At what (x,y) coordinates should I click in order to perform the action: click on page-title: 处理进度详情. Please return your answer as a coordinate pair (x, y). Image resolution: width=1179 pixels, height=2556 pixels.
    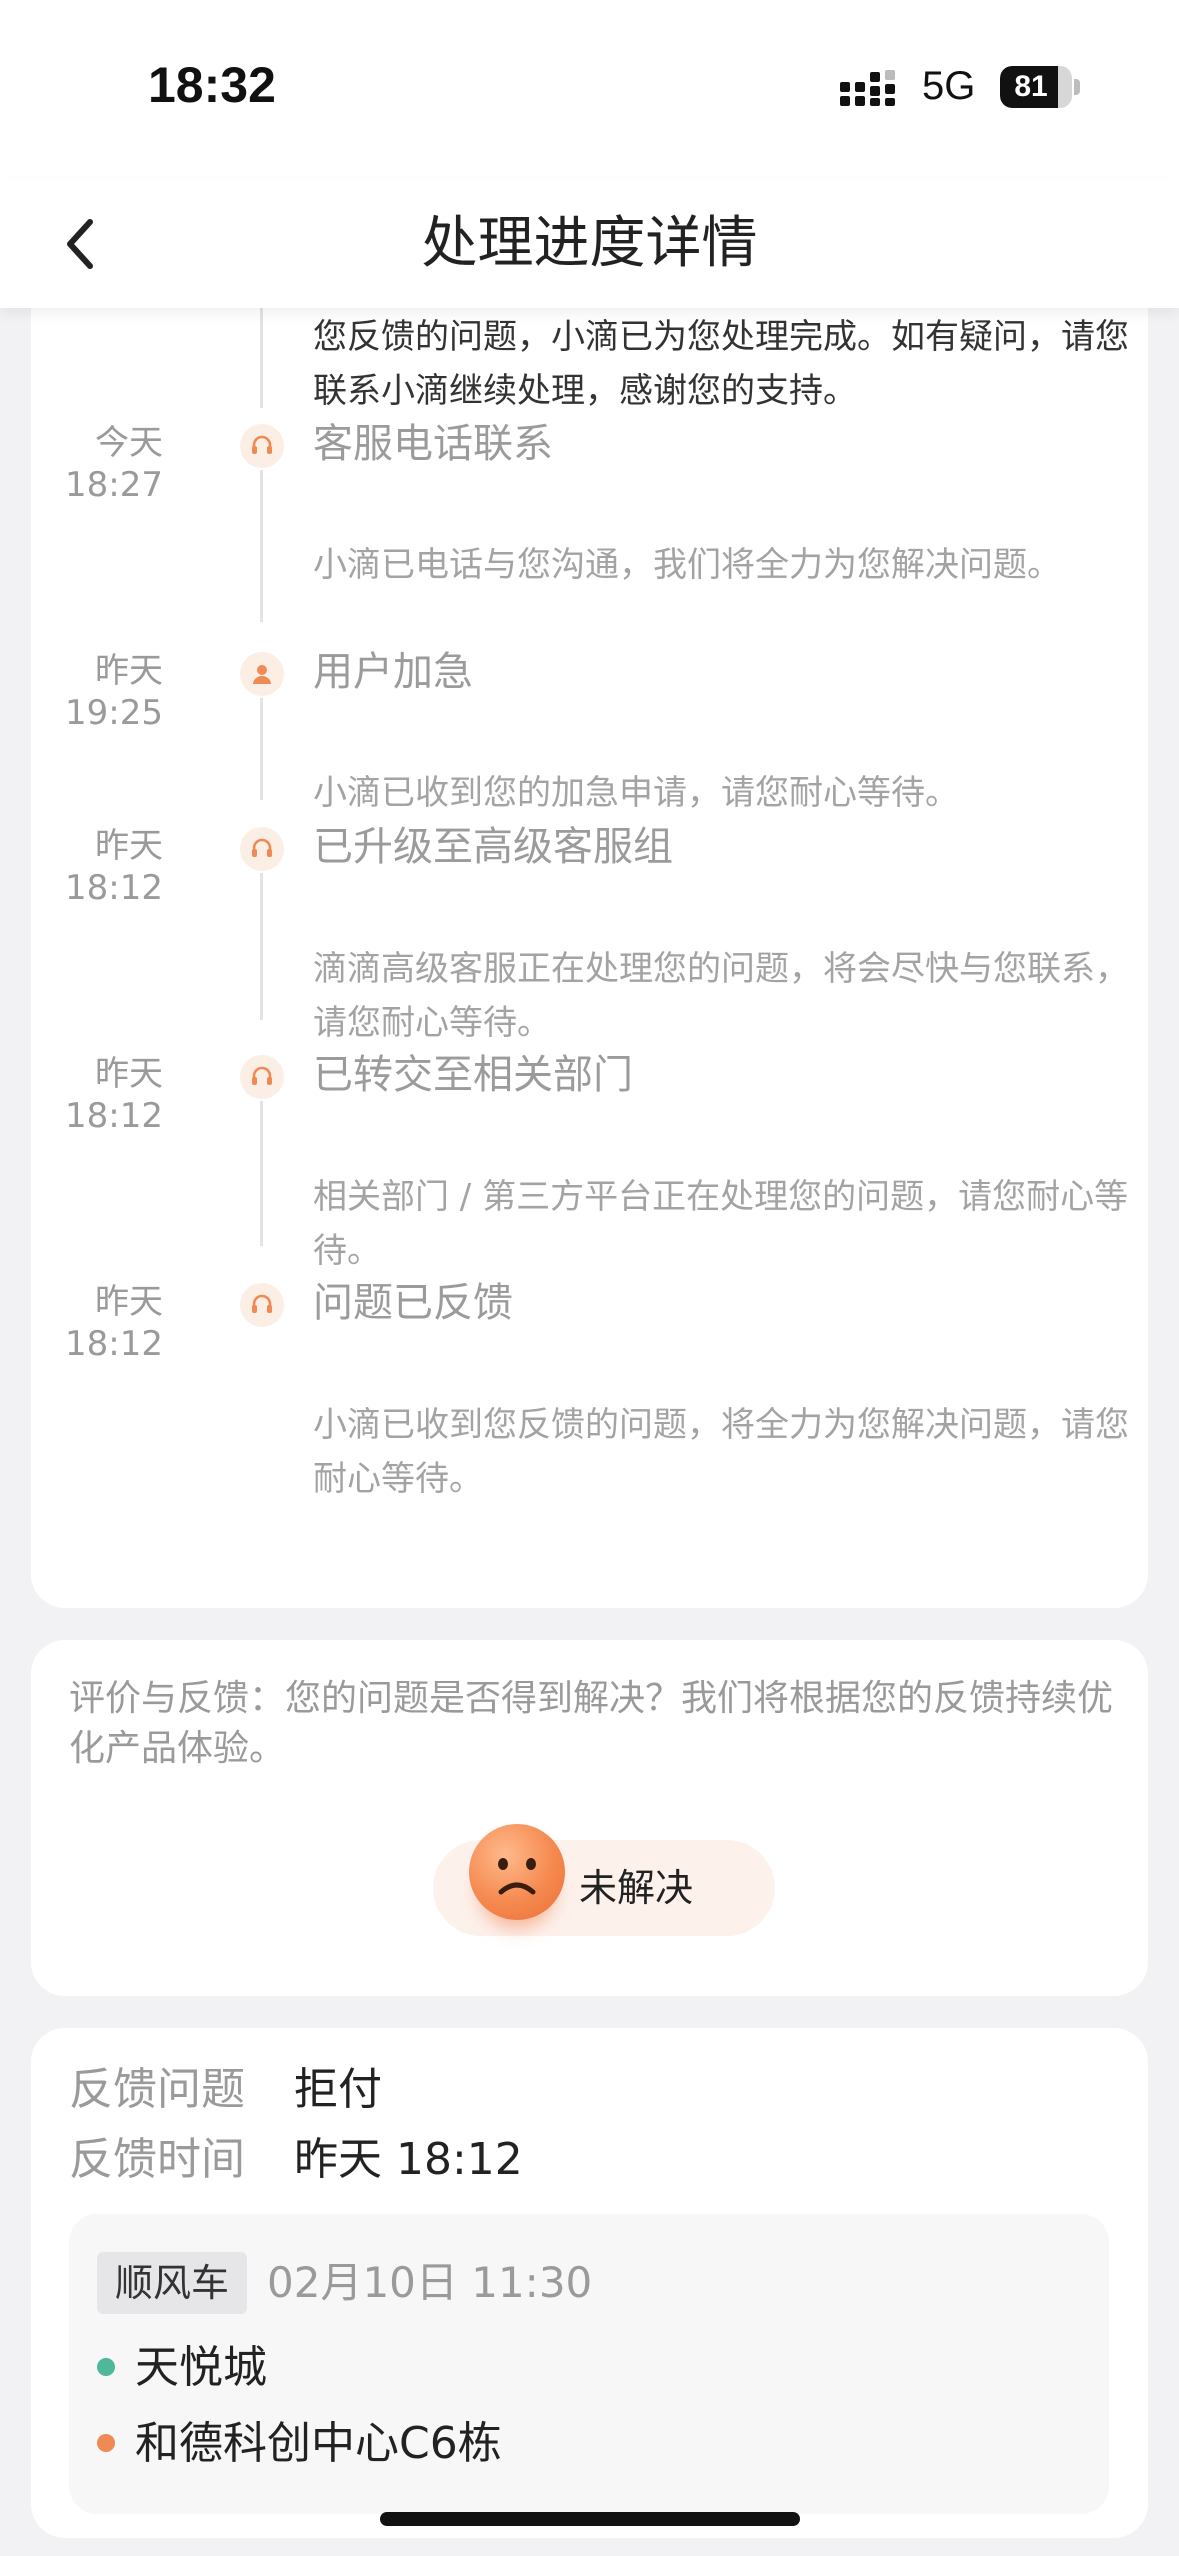
    Looking at the image, I should click on (589, 243).